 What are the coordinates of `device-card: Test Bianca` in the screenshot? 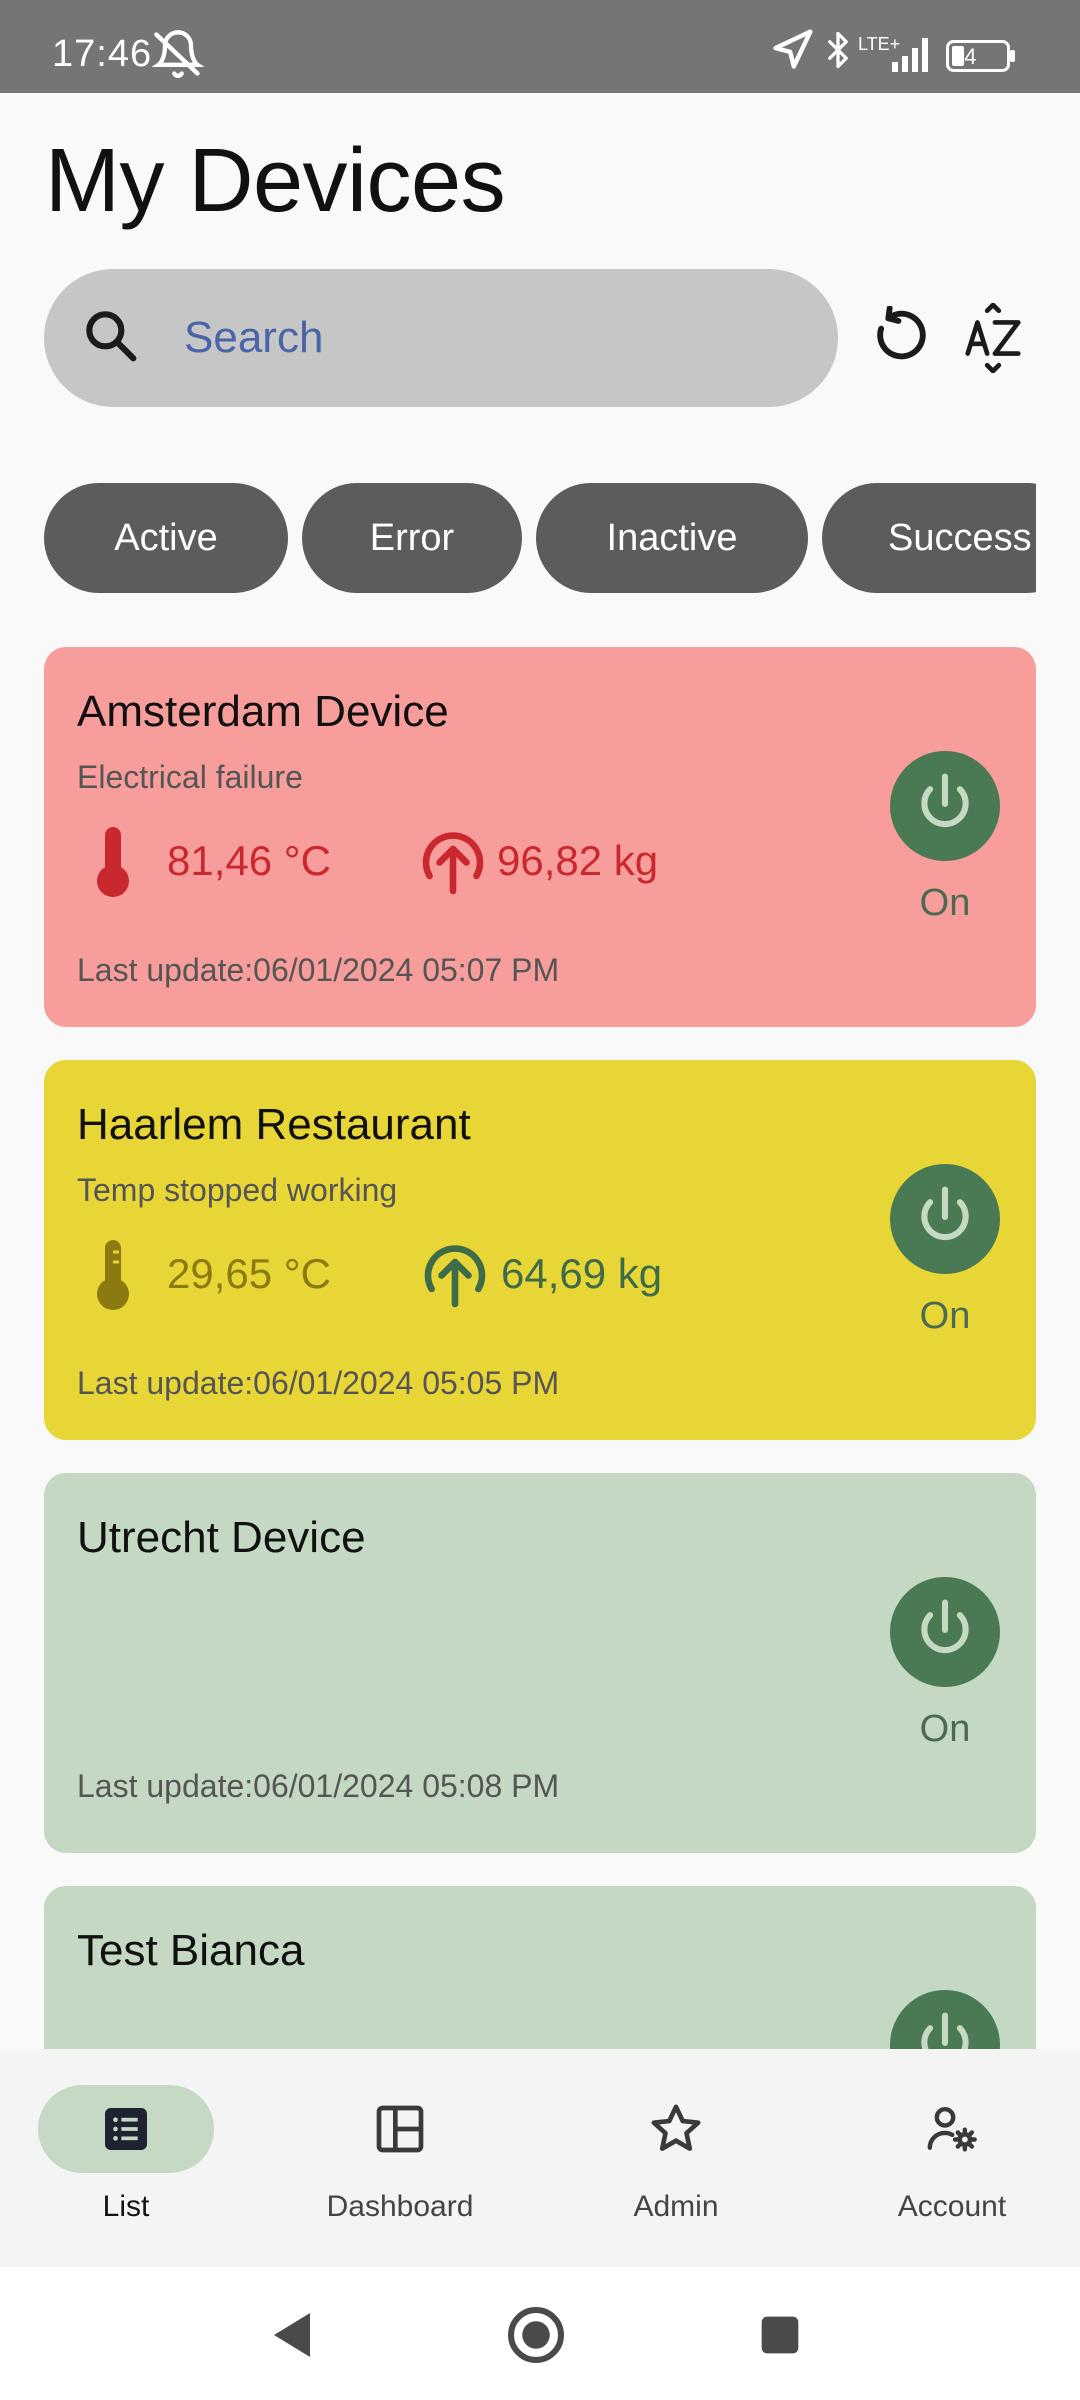 It's located at (540, 1967).